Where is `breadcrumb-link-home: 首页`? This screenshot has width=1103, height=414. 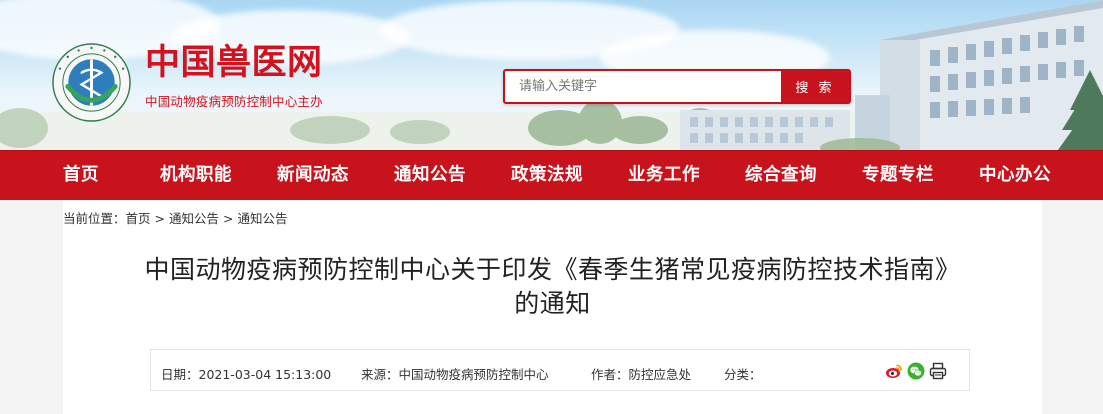
breadcrumb-link-home: 首页 is located at coordinates (138, 217).